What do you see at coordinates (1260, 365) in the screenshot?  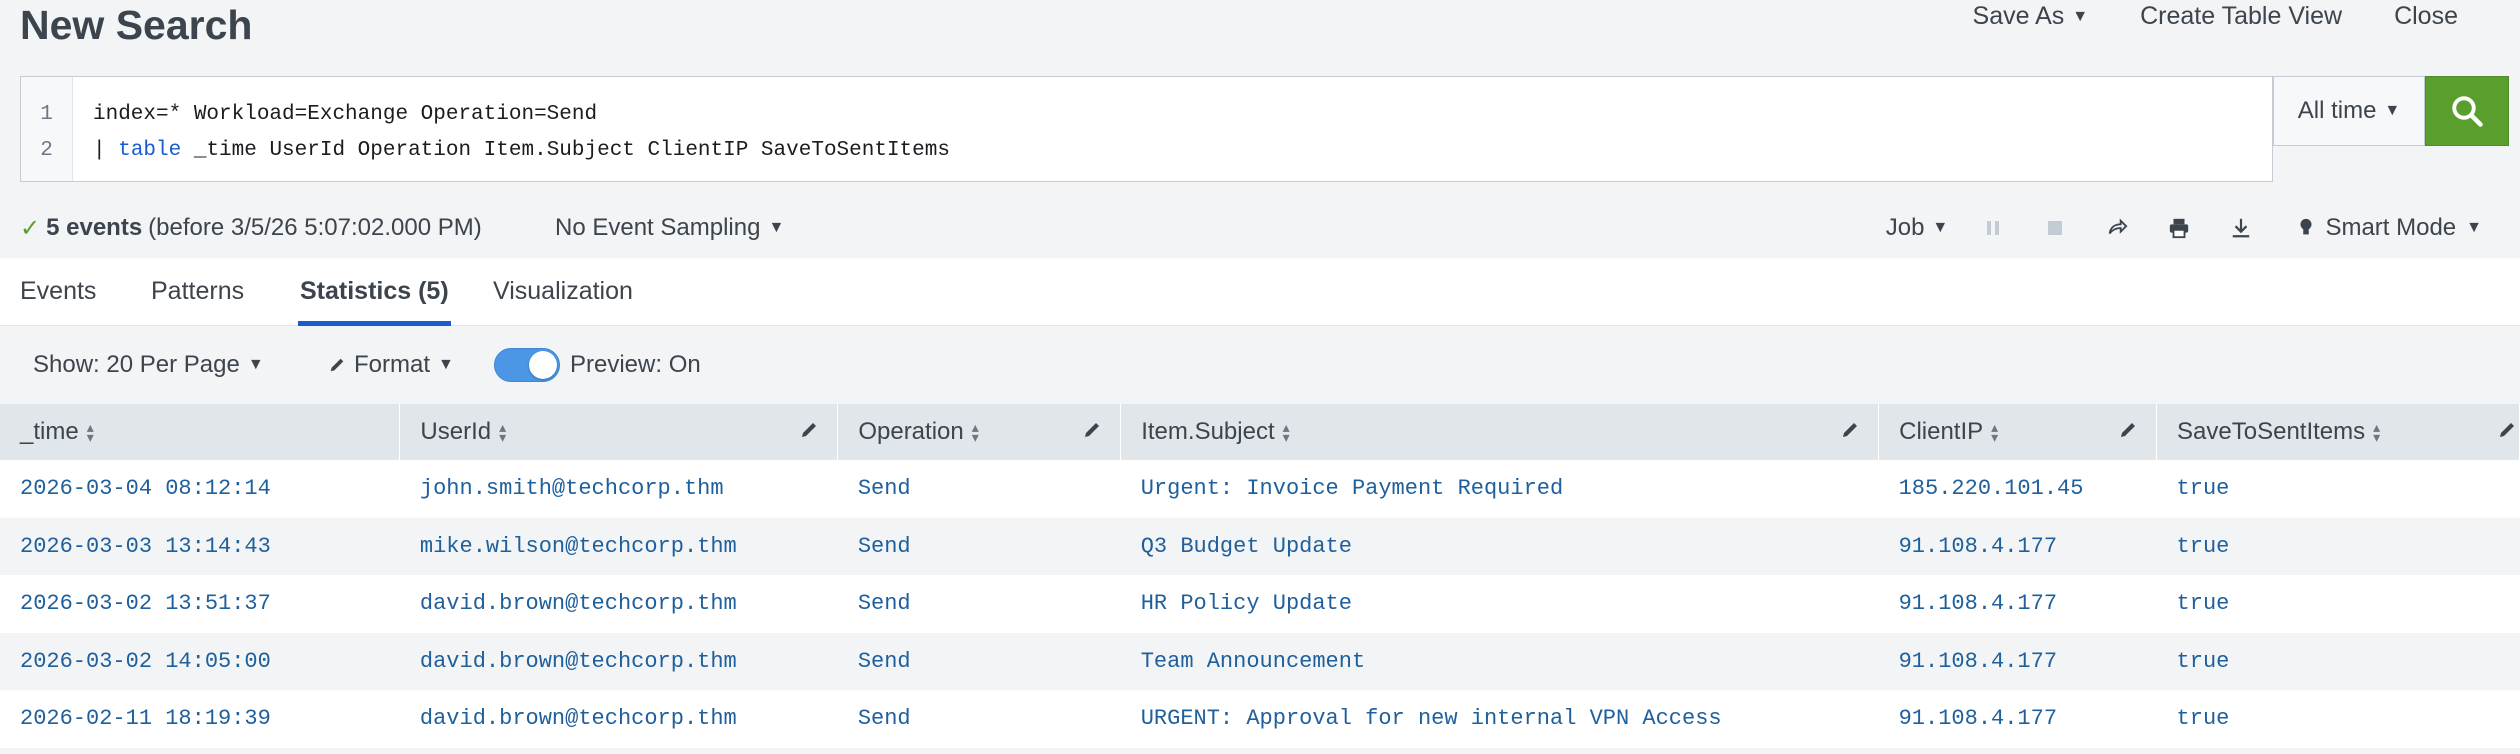 I see `table-controls: Show: 20 Per Page ▼ Format ▼ Preview: On` at bounding box center [1260, 365].